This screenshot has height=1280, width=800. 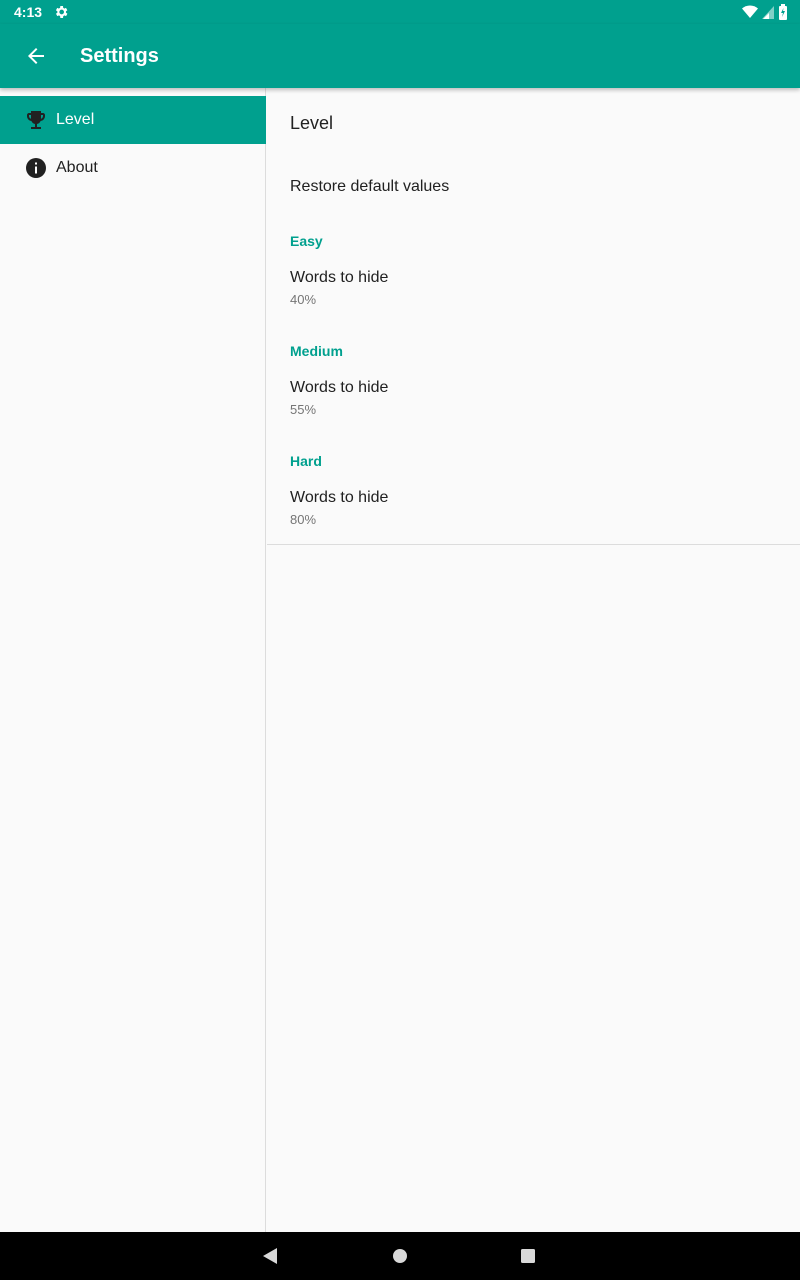 I want to click on divider, so click(x=533, y=544).